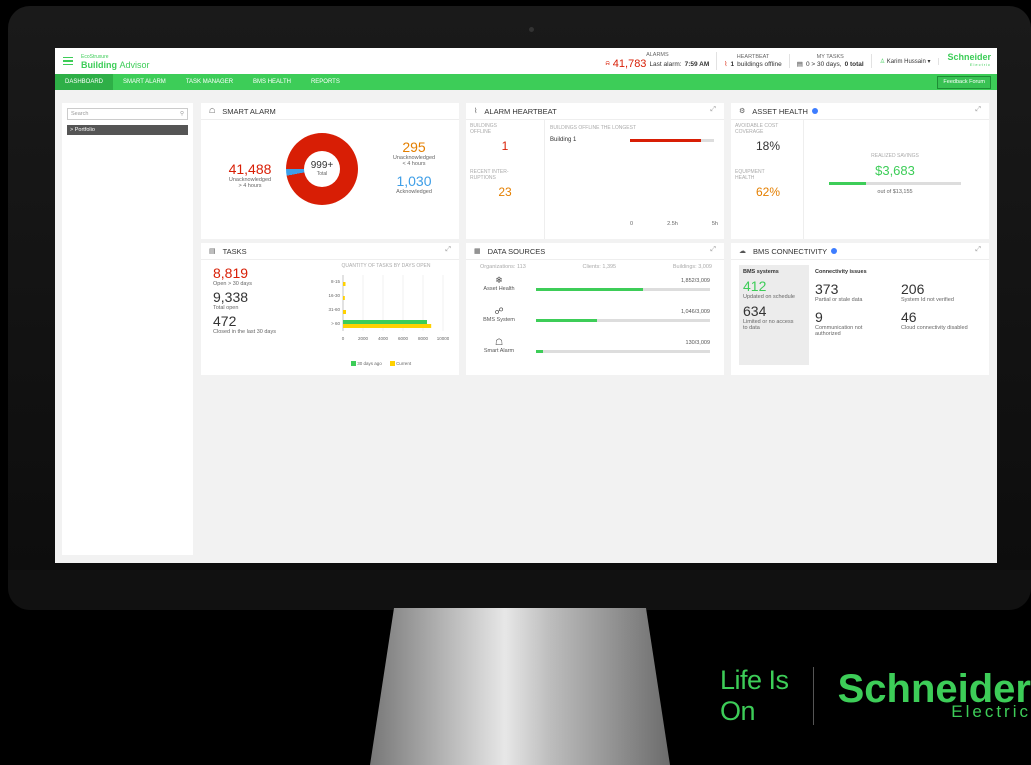  What do you see at coordinates (658, 61) in the screenshot?
I see `alarms-summary: ALARMS ⍾ 41,783 Last alarm: 7:59 AM` at bounding box center [658, 61].